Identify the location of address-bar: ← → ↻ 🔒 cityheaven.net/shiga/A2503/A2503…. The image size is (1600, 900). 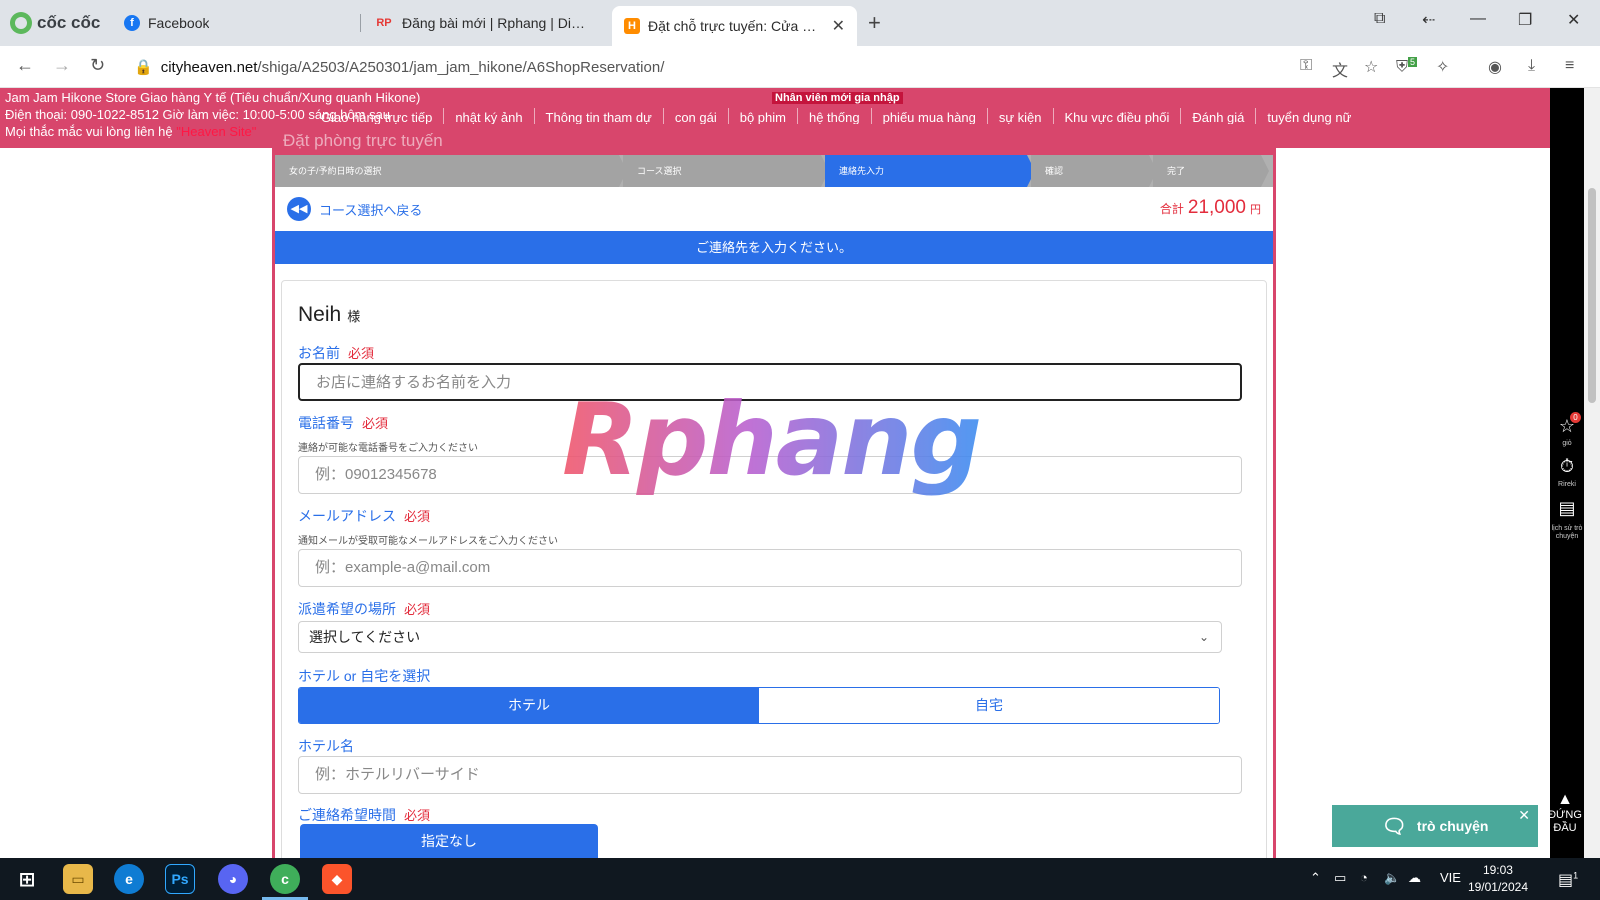
(800, 67).